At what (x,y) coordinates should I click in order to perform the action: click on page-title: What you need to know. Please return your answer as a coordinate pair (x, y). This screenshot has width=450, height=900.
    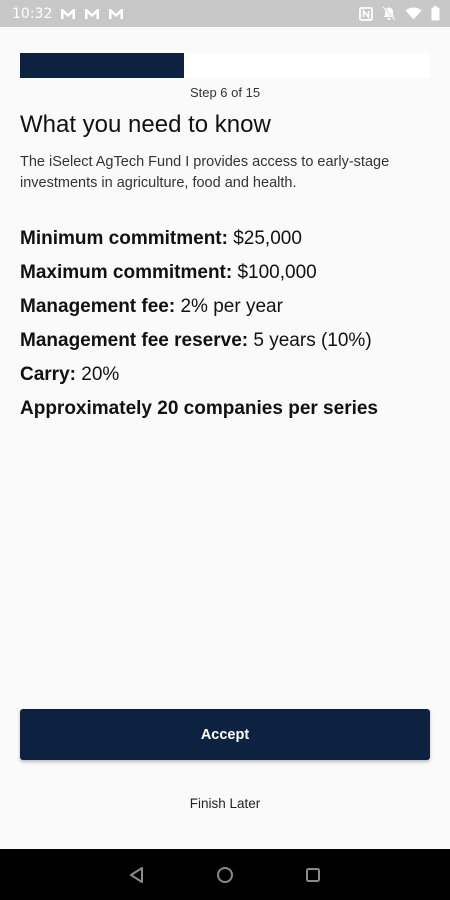
    Looking at the image, I should click on (145, 124).